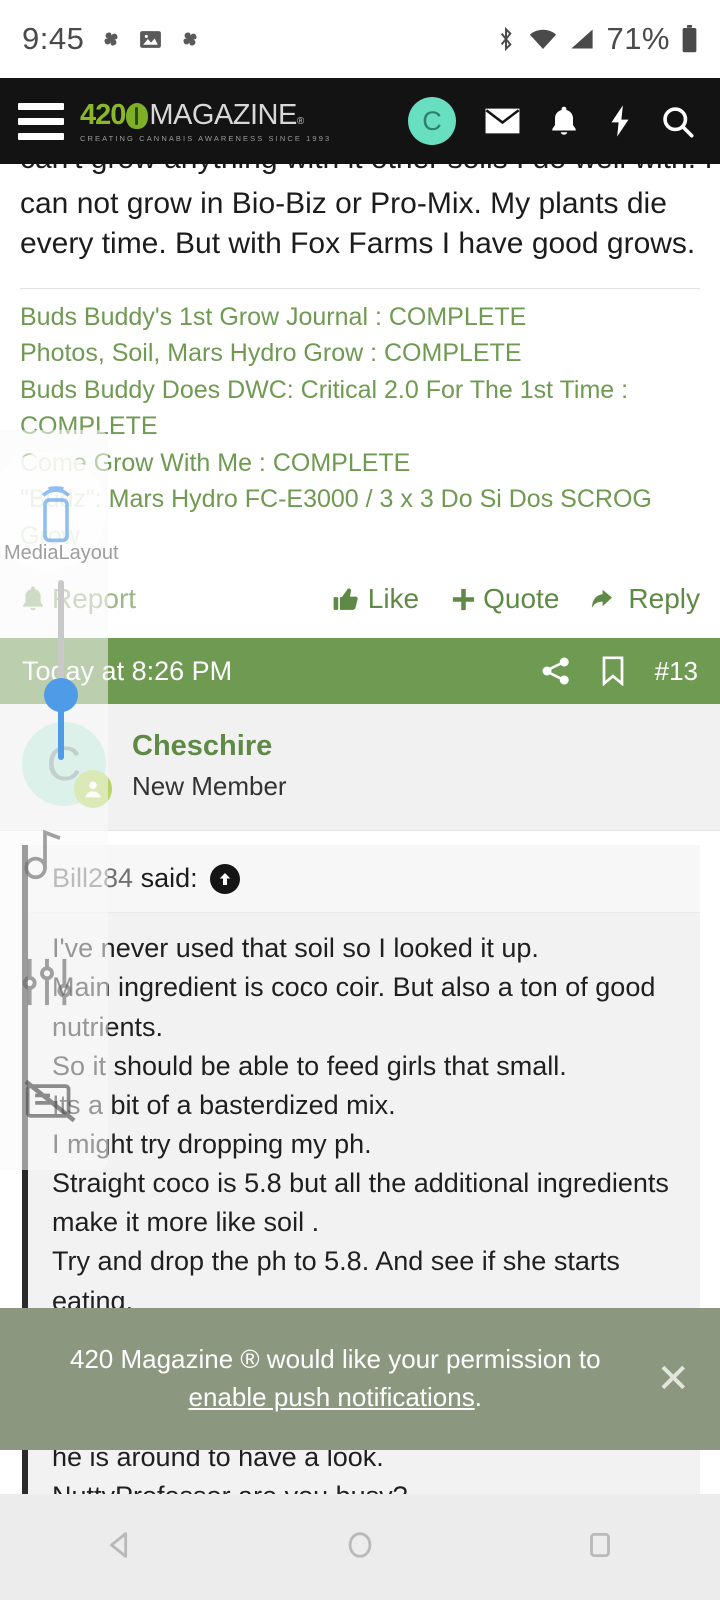 Image resolution: width=720 pixels, height=1600 pixels. I want to click on reply-label: Reply, so click(664, 599).